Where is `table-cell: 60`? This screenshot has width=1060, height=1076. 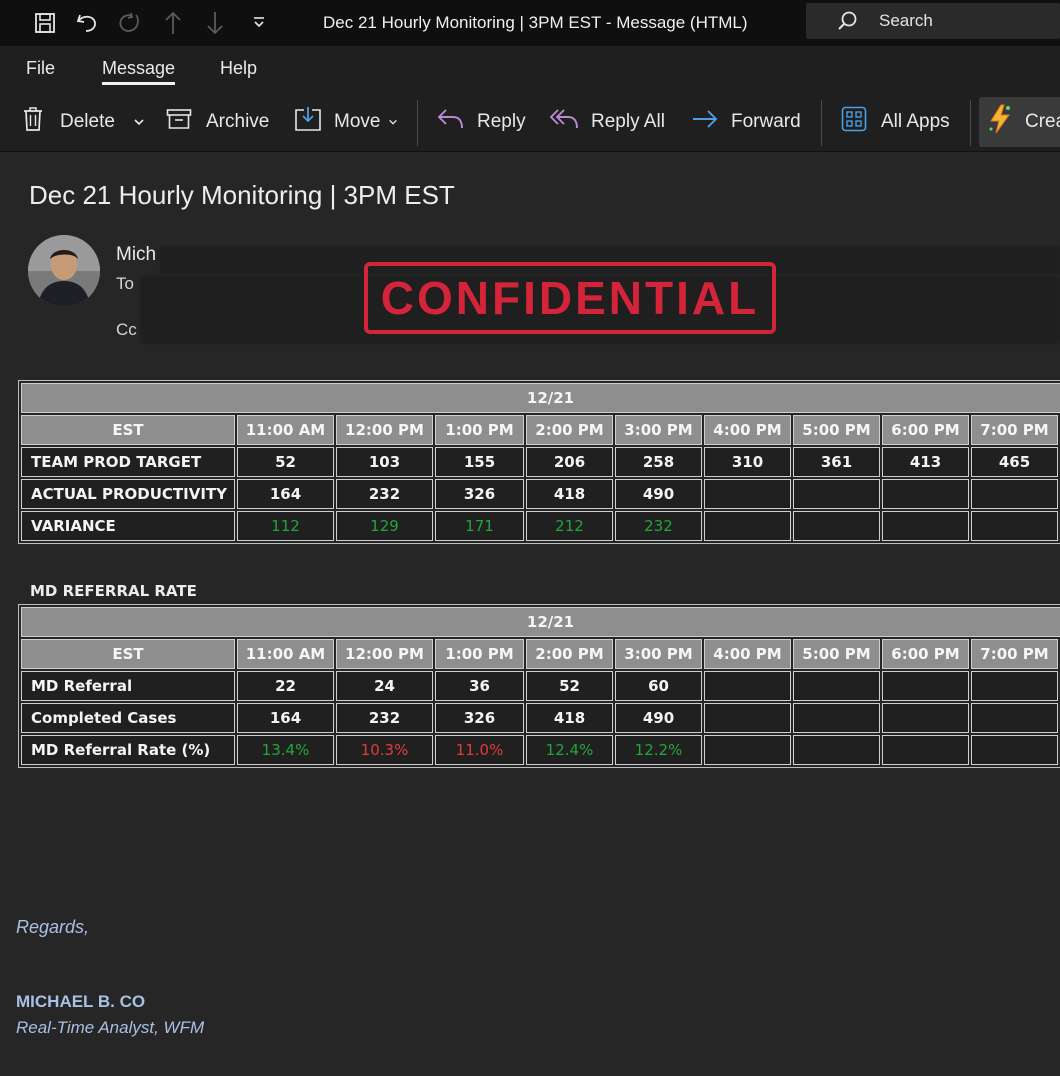
table-cell: 60 is located at coordinates (658, 686).